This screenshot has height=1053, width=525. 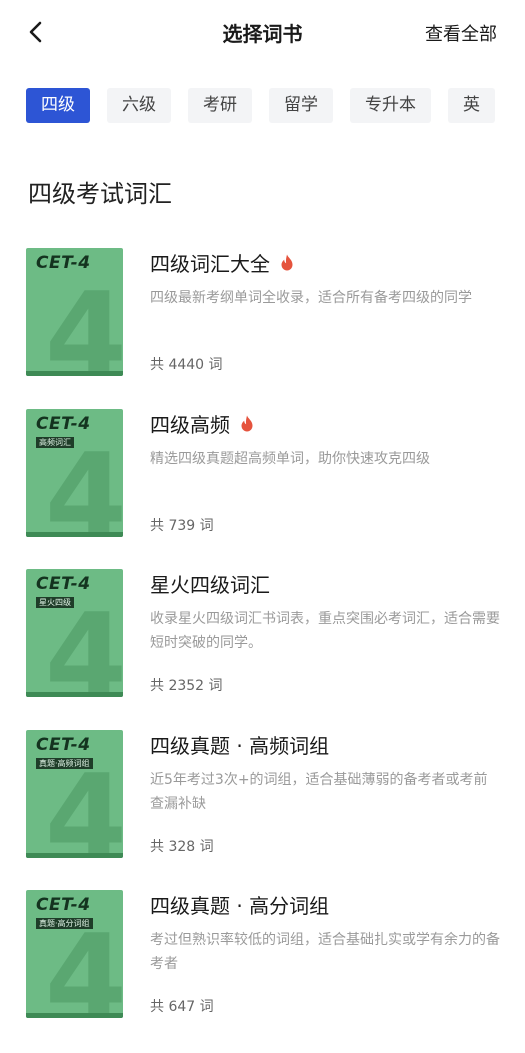 I want to click on book-title-row: 星火四级词汇, so click(x=210, y=583).